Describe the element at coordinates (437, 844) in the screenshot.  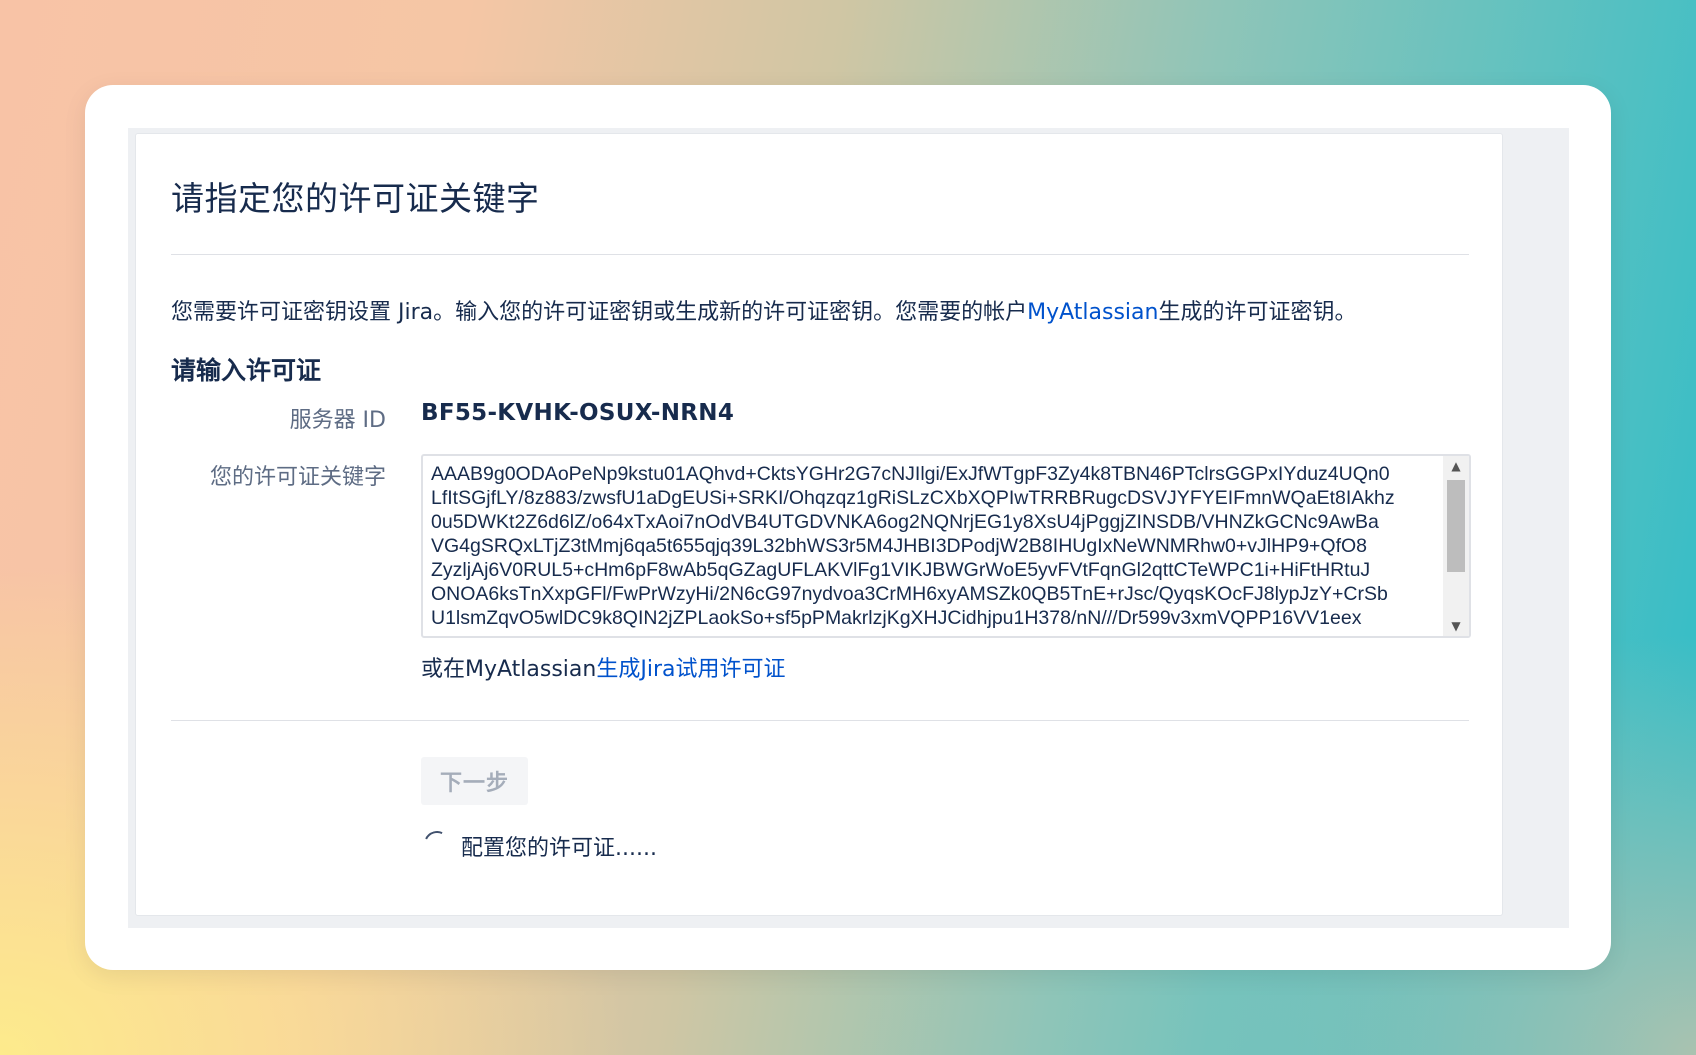
I see `loading-spinner-icon` at that location.